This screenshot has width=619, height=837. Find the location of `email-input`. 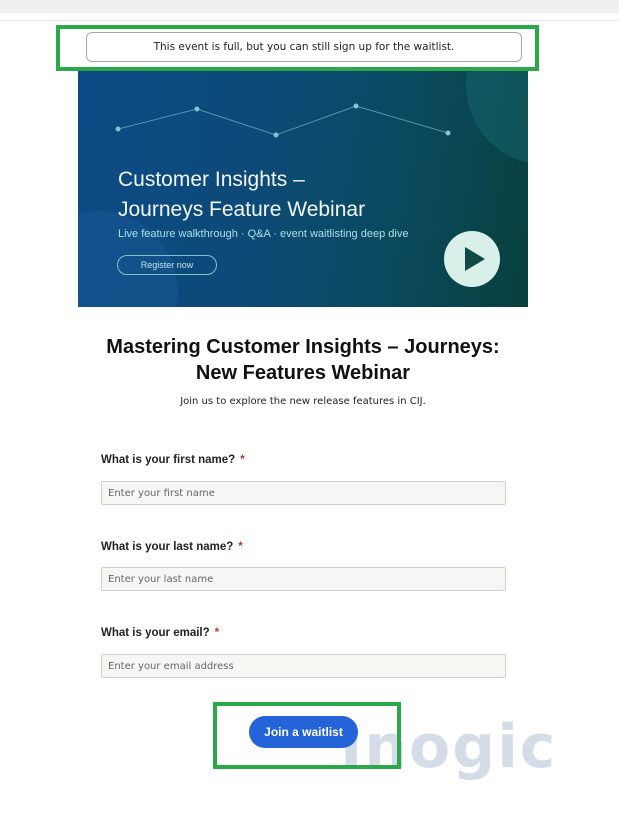

email-input is located at coordinates (303, 666).